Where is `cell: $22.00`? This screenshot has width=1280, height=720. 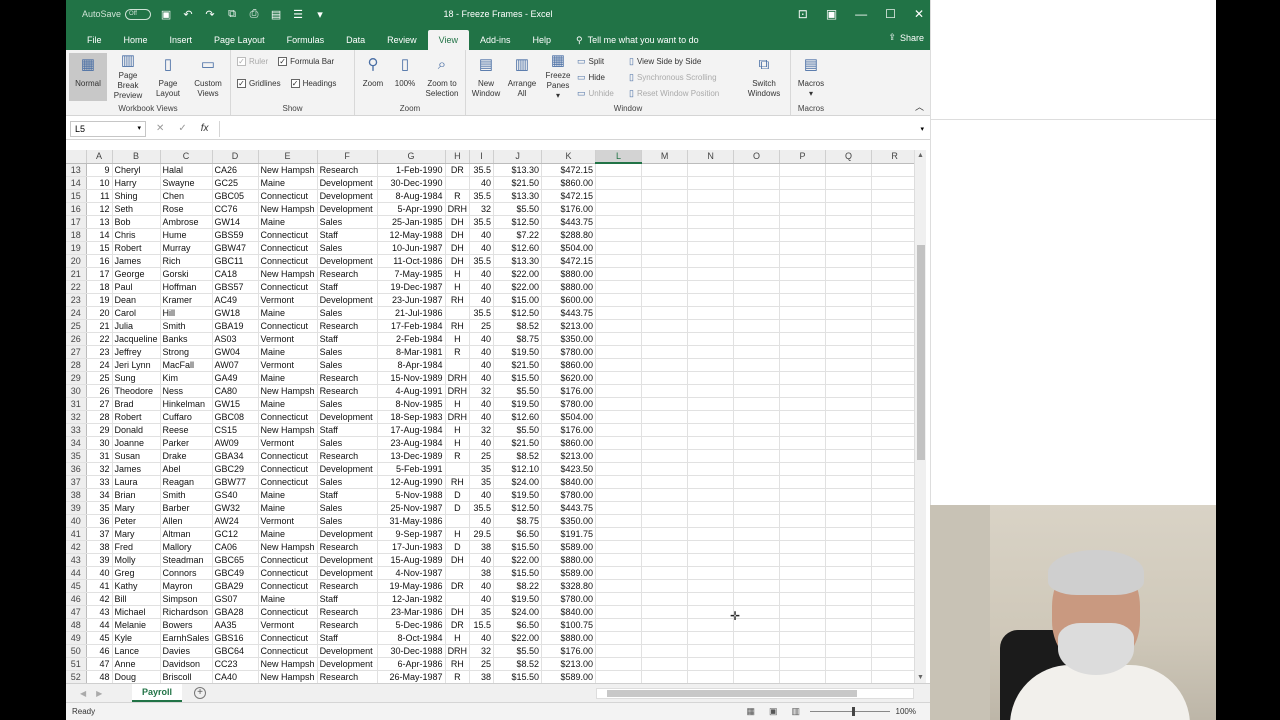 cell: $22.00 is located at coordinates (518, 274).